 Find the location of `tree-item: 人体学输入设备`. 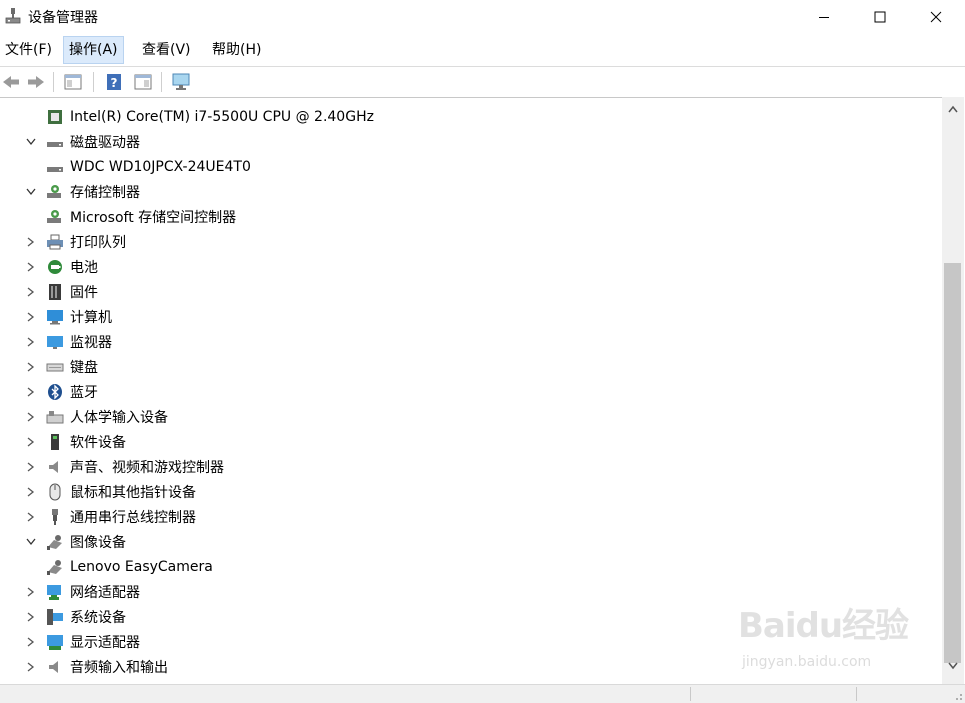

tree-item: 人体学输入设备 is located at coordinates (96, 416).